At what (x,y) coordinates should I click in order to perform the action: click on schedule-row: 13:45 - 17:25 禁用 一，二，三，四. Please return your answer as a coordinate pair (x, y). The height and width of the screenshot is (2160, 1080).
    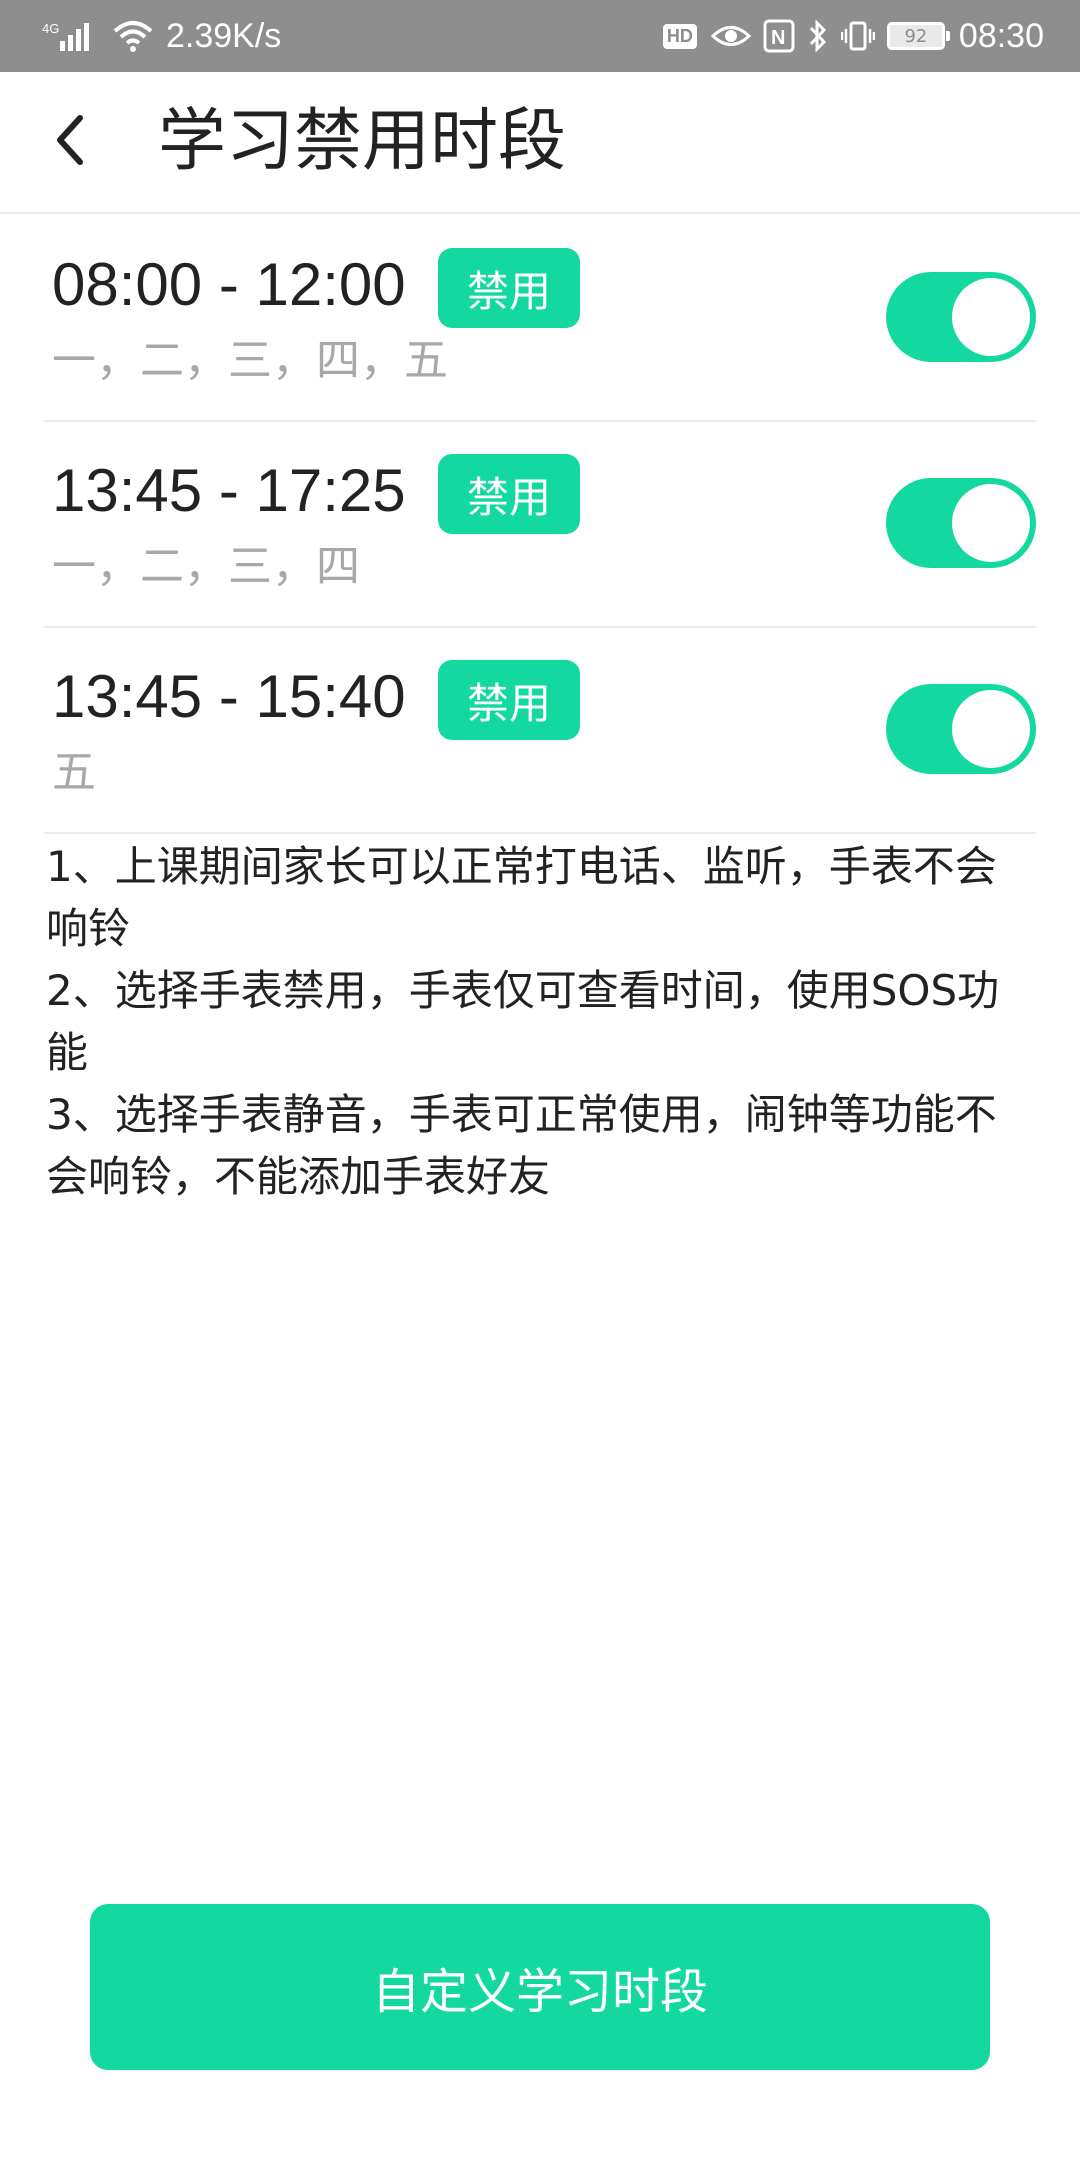
    Looking at the image, I should click on (540, 525).